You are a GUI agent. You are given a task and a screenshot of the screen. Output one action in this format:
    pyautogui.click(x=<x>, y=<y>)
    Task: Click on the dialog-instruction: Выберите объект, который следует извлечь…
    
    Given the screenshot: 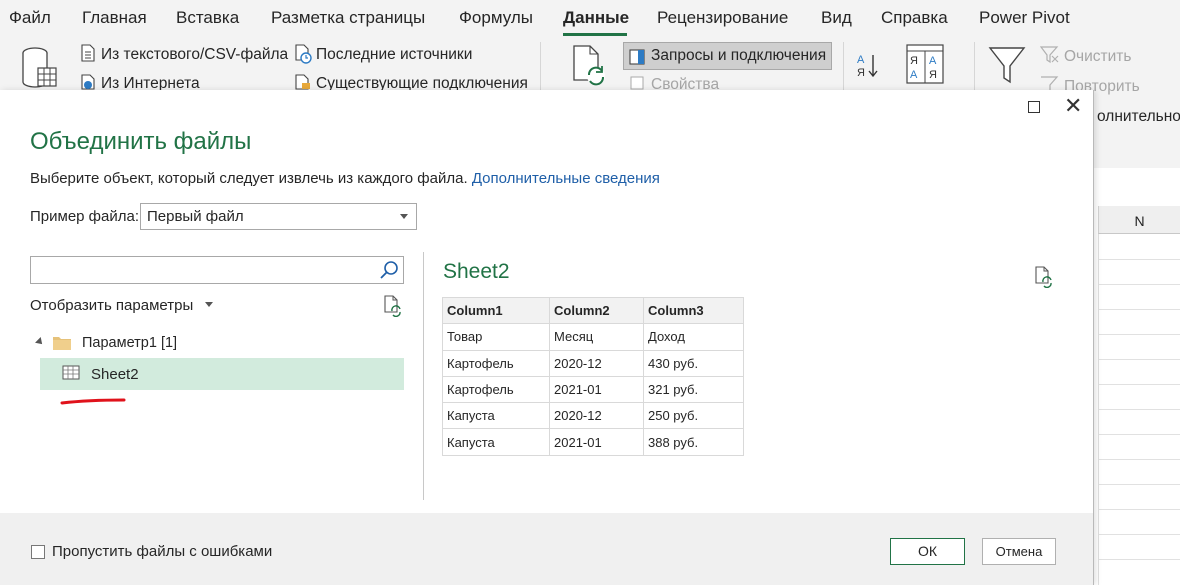 What is the action you would take?
    pyautogui.click(x=249, y=178)
    